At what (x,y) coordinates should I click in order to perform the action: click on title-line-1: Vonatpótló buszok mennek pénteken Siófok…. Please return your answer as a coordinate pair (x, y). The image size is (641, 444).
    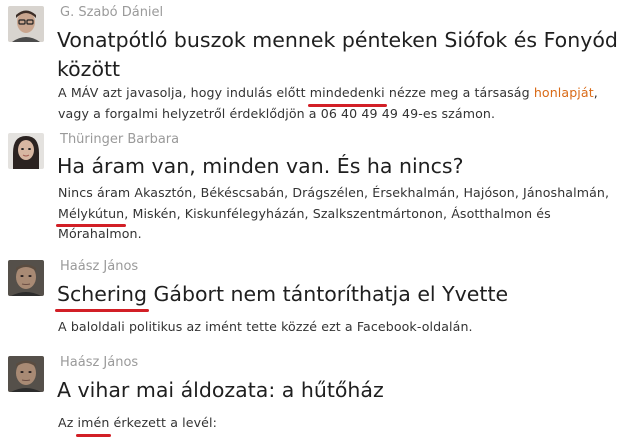
    Looking at the image, I should click on (337, 40).